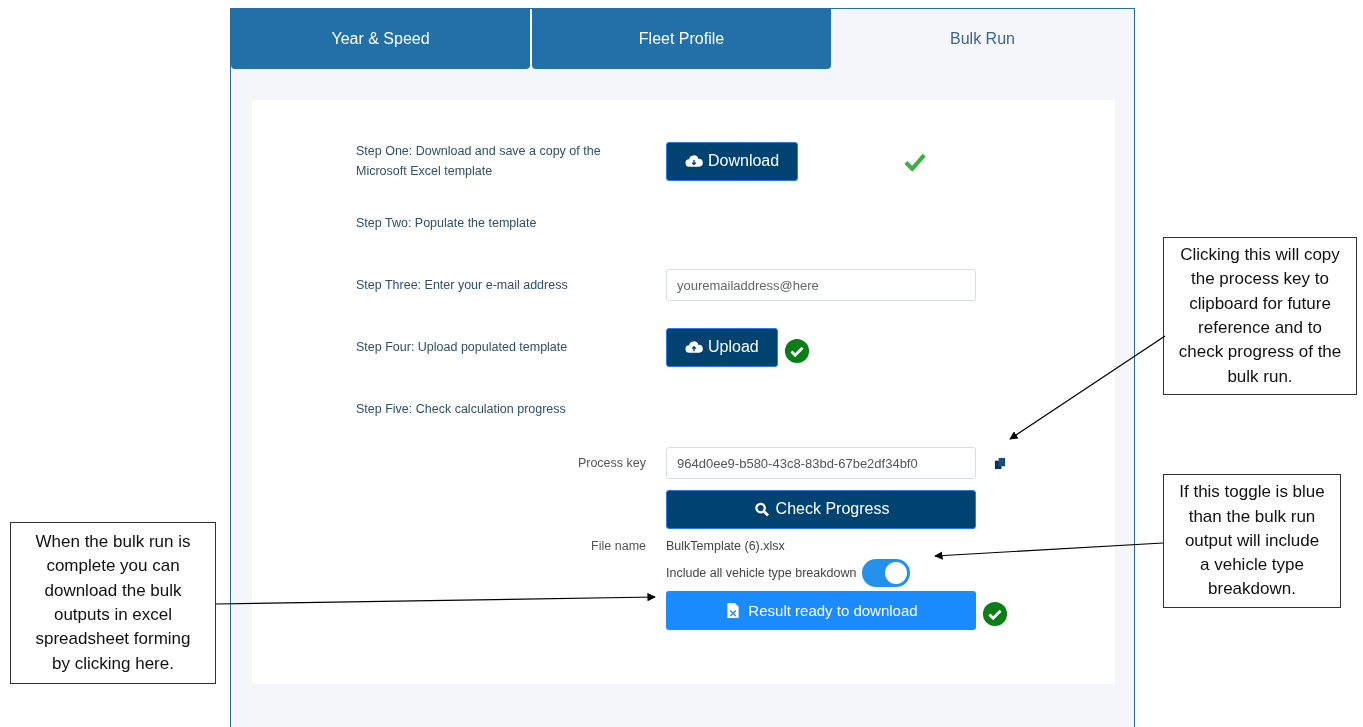  I want to click on step-label: Step Two: Populate the template, so click(447, 223).